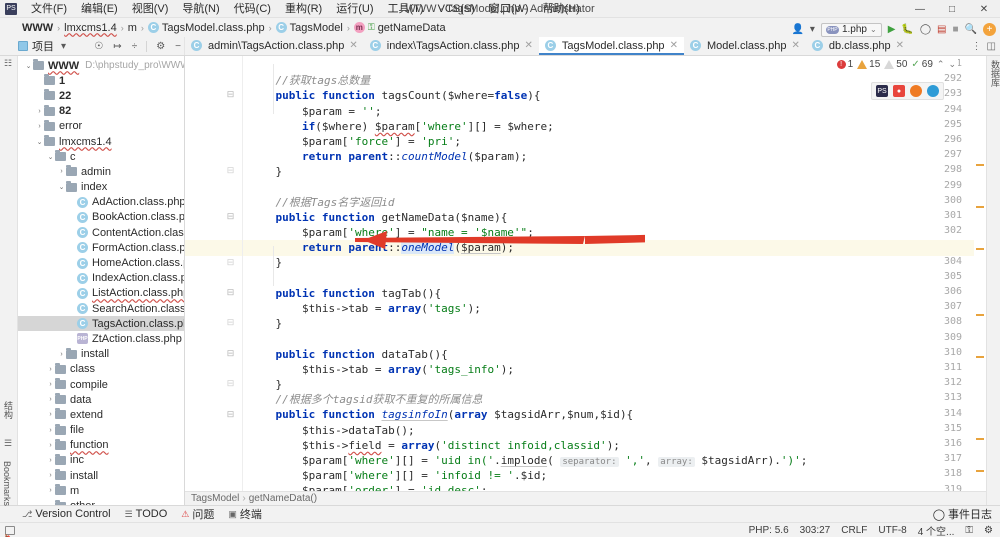  What do you see at coordinates (899, 91) in the screenshot?
I see `chrome-icon: ●` at bounding box center [899, 91].